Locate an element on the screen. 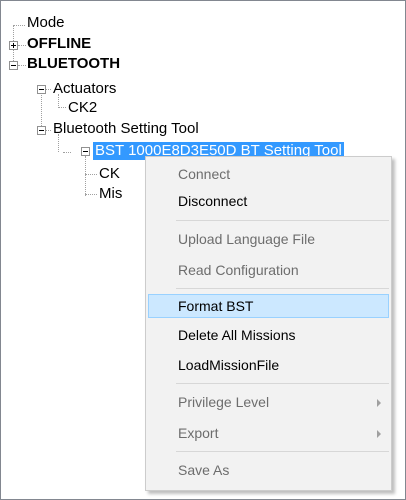 This screenshot has height=500, width=406. menu-item-load-mission-file: LoadMissionFile is located at coordinates (268, 365).